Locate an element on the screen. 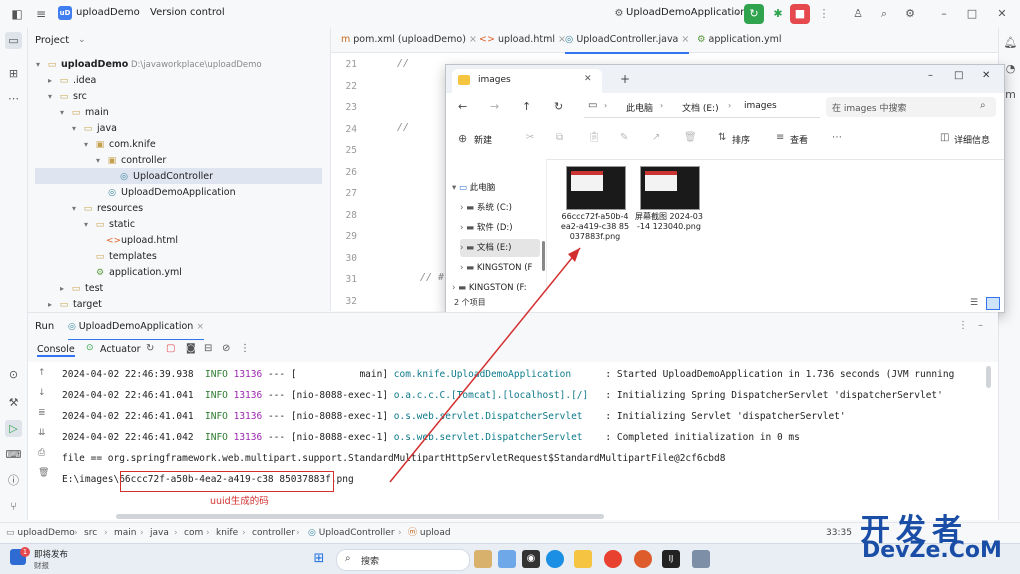 The width and height of the screenshot is (1020, 574). taskbar-search-input: ⌕ 搜索 is located at coordinates (403, 560).